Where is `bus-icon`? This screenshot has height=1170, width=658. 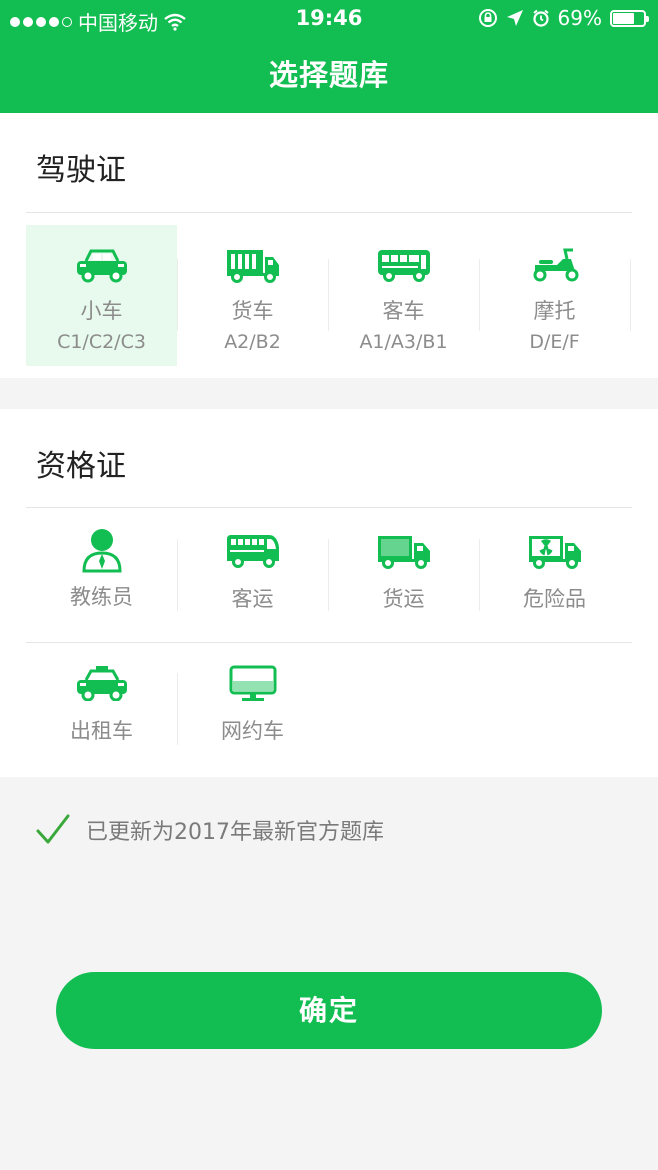 bus-icon is located at coordinates (403, 266).